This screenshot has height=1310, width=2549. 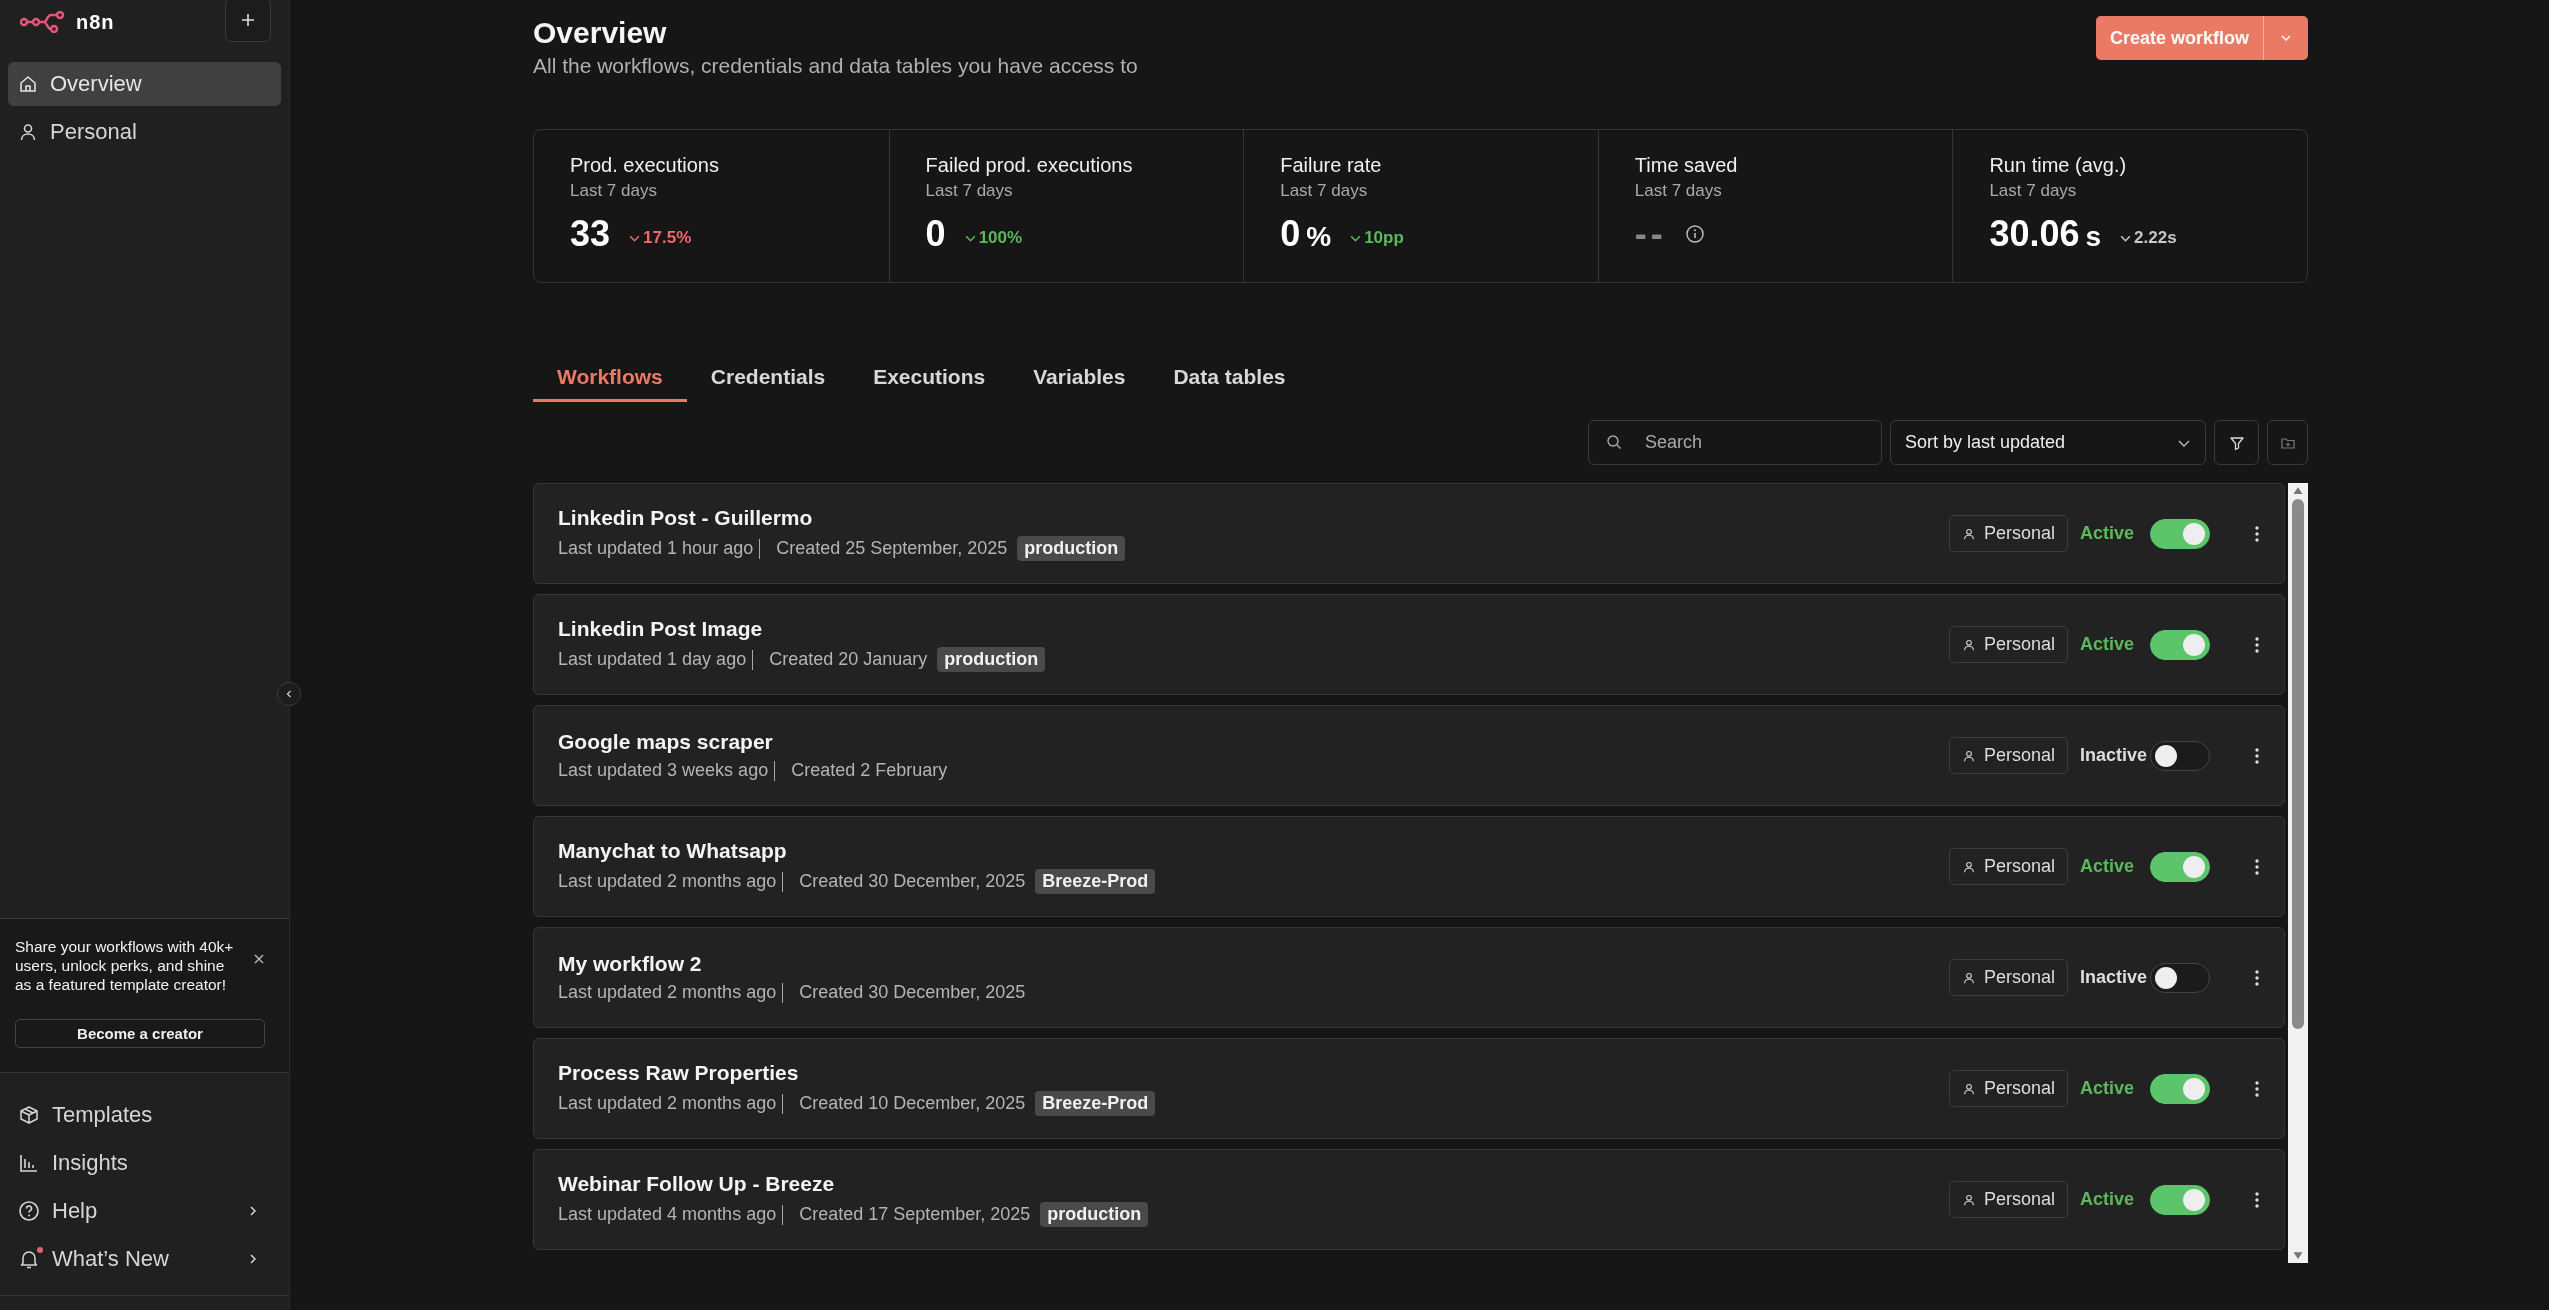 I want to click on workflow-card: Google maps scraper Last updated 3 weeks ago Created 2 February Personal Inactive, so click(x=1409, y=755).